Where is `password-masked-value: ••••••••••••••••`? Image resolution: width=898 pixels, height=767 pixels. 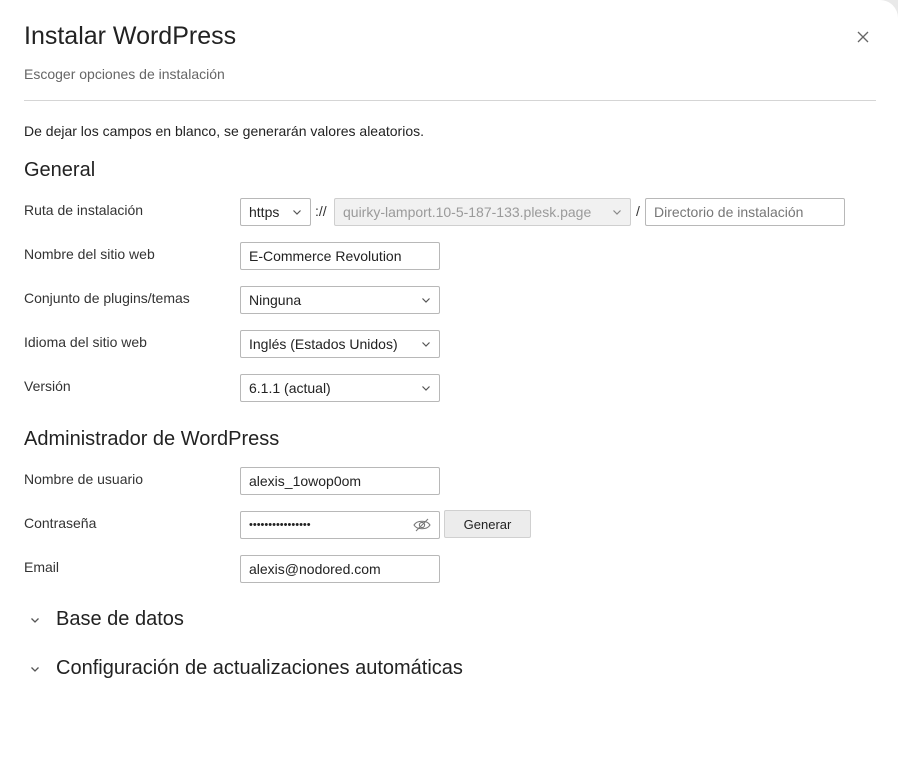 password-masked-value: •••••••••••••••• is located at coordinates (280, 525).